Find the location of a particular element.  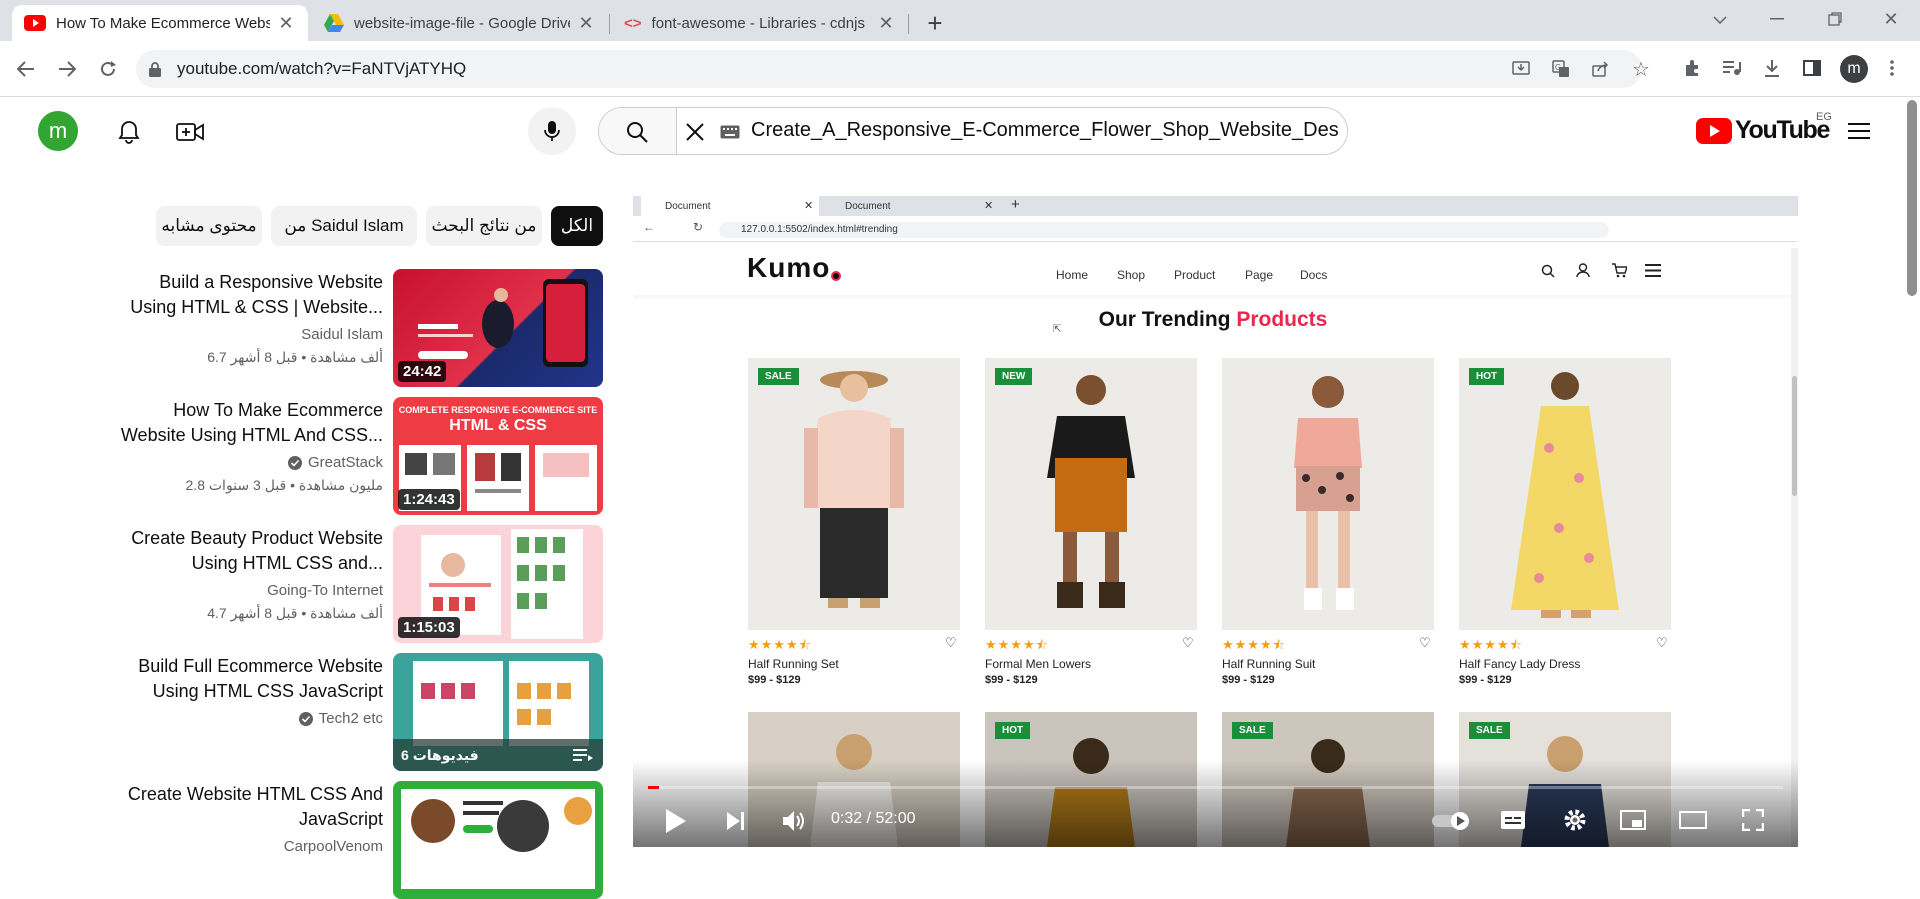

svg-text: G is located at coordinates (1558, 67).